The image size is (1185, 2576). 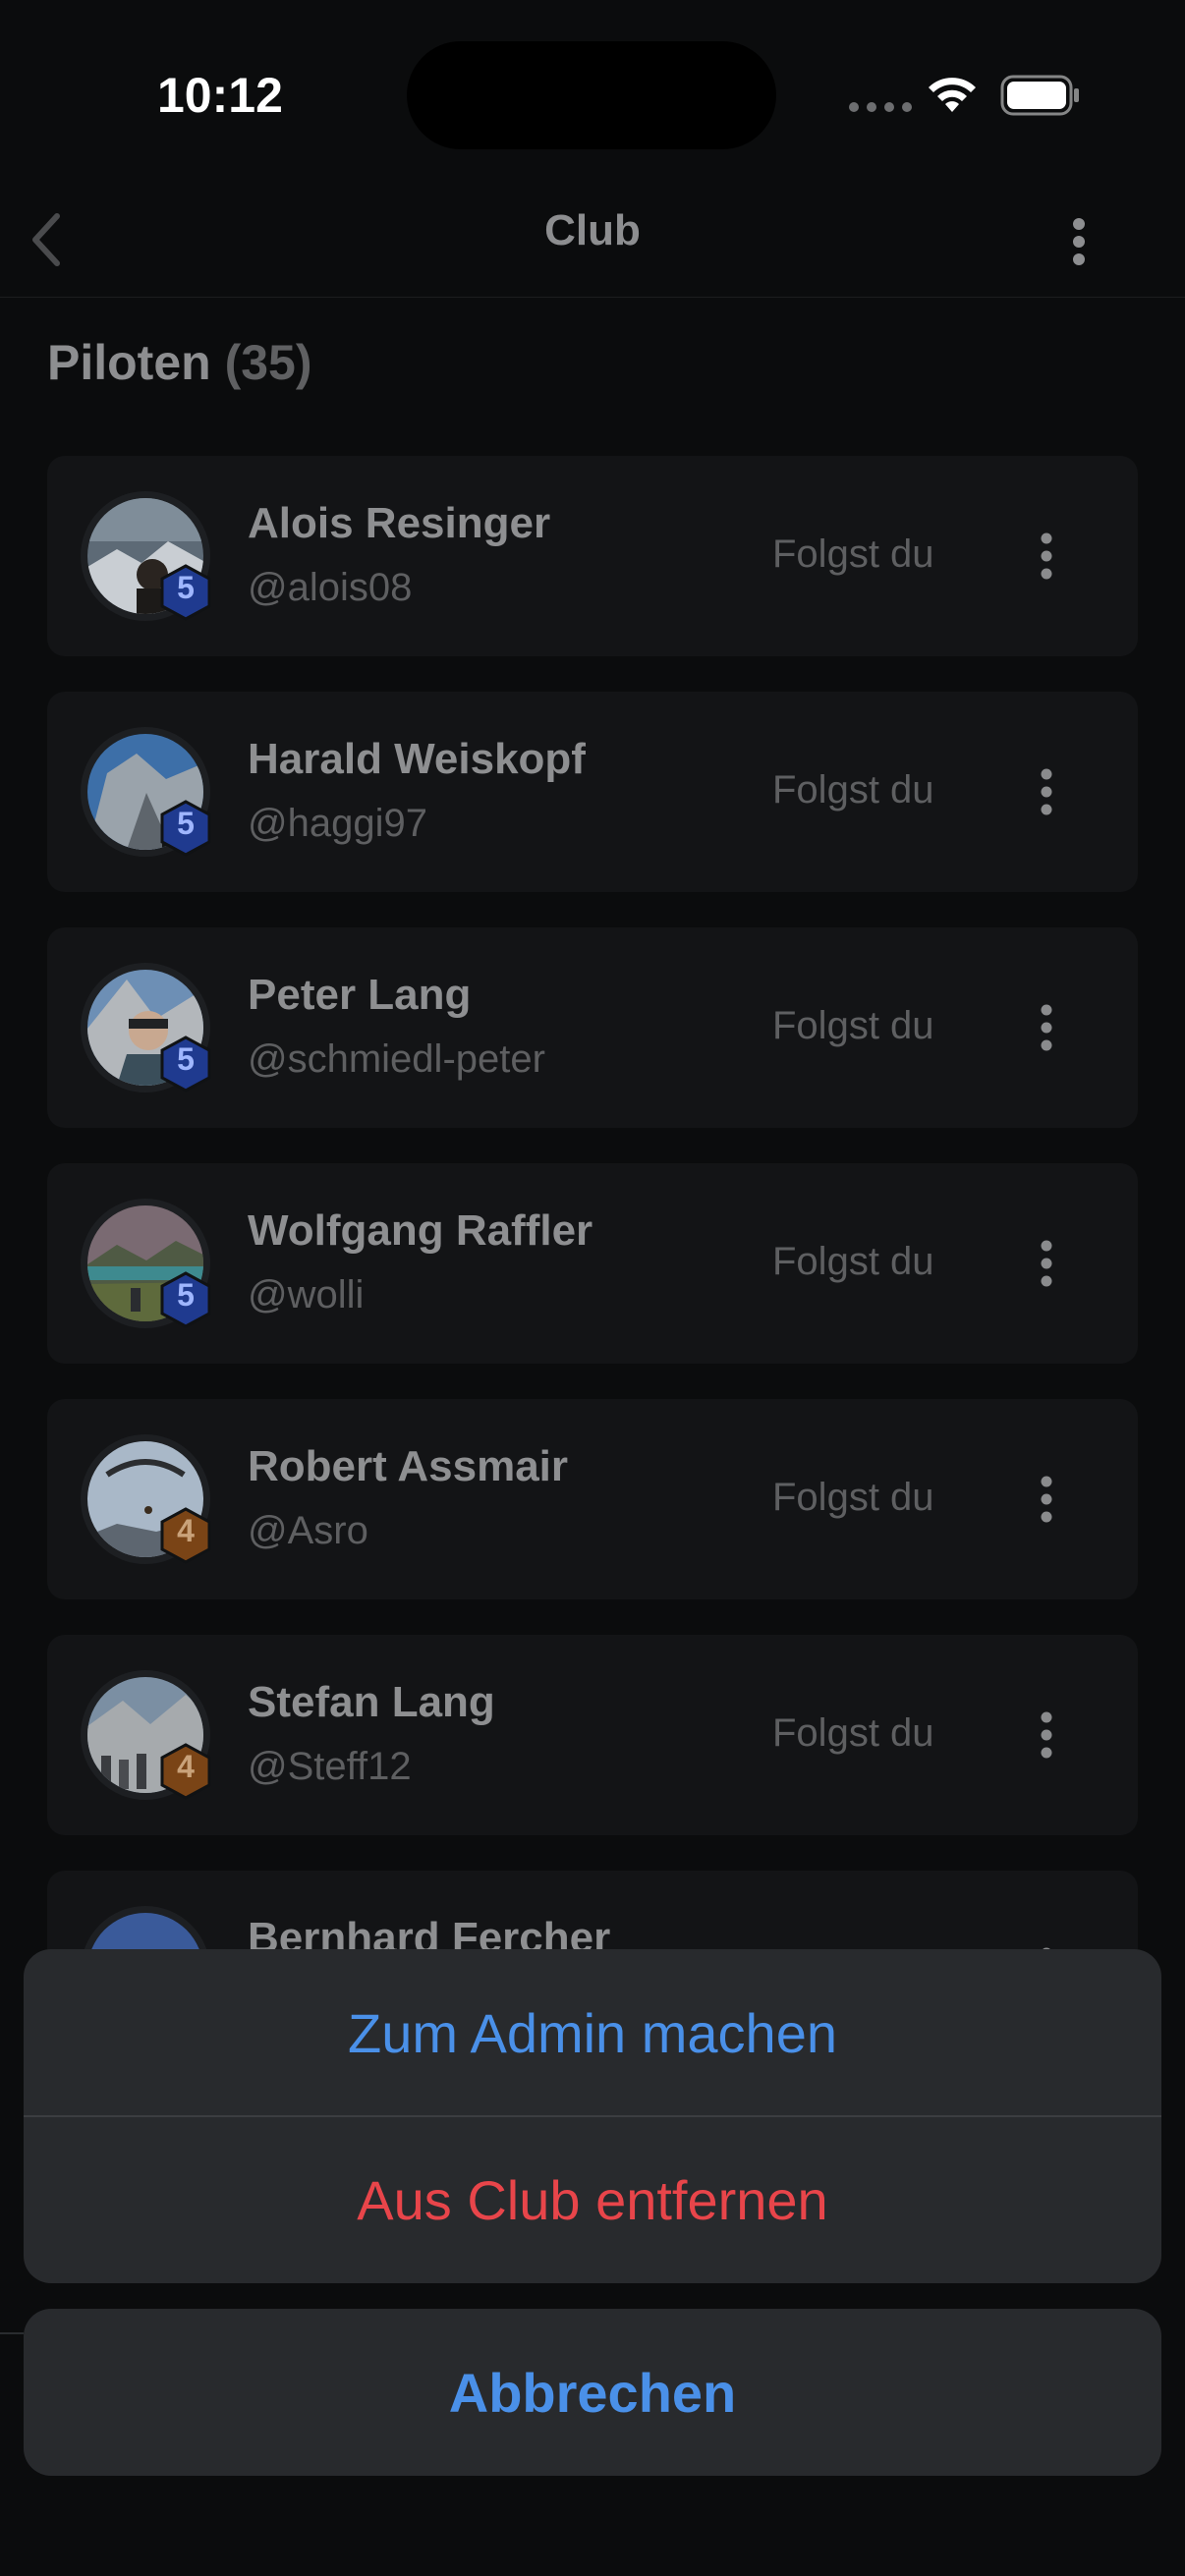 What do you see at coordinates (331, 587) in the screenshot?
I see `member-handle: @alois08` at bounding box center [331, 587].